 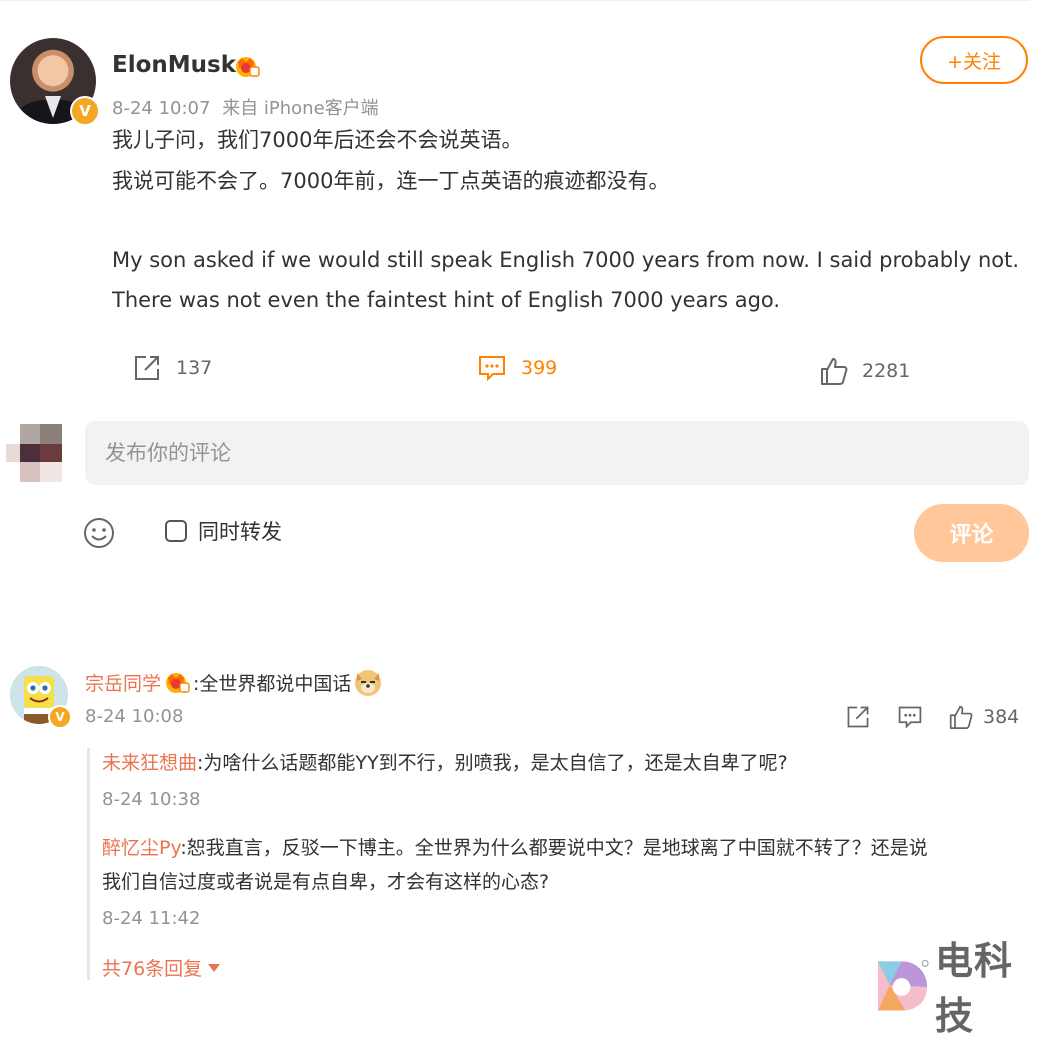 What do you see at coordinates (554, 848) in the screenshot?
I see `reply-text: :恕我直言，反驳一下博主。全世界为什么都要说中文？是地球离了中国就不转了？还是说` at bounding box center [554, 848].